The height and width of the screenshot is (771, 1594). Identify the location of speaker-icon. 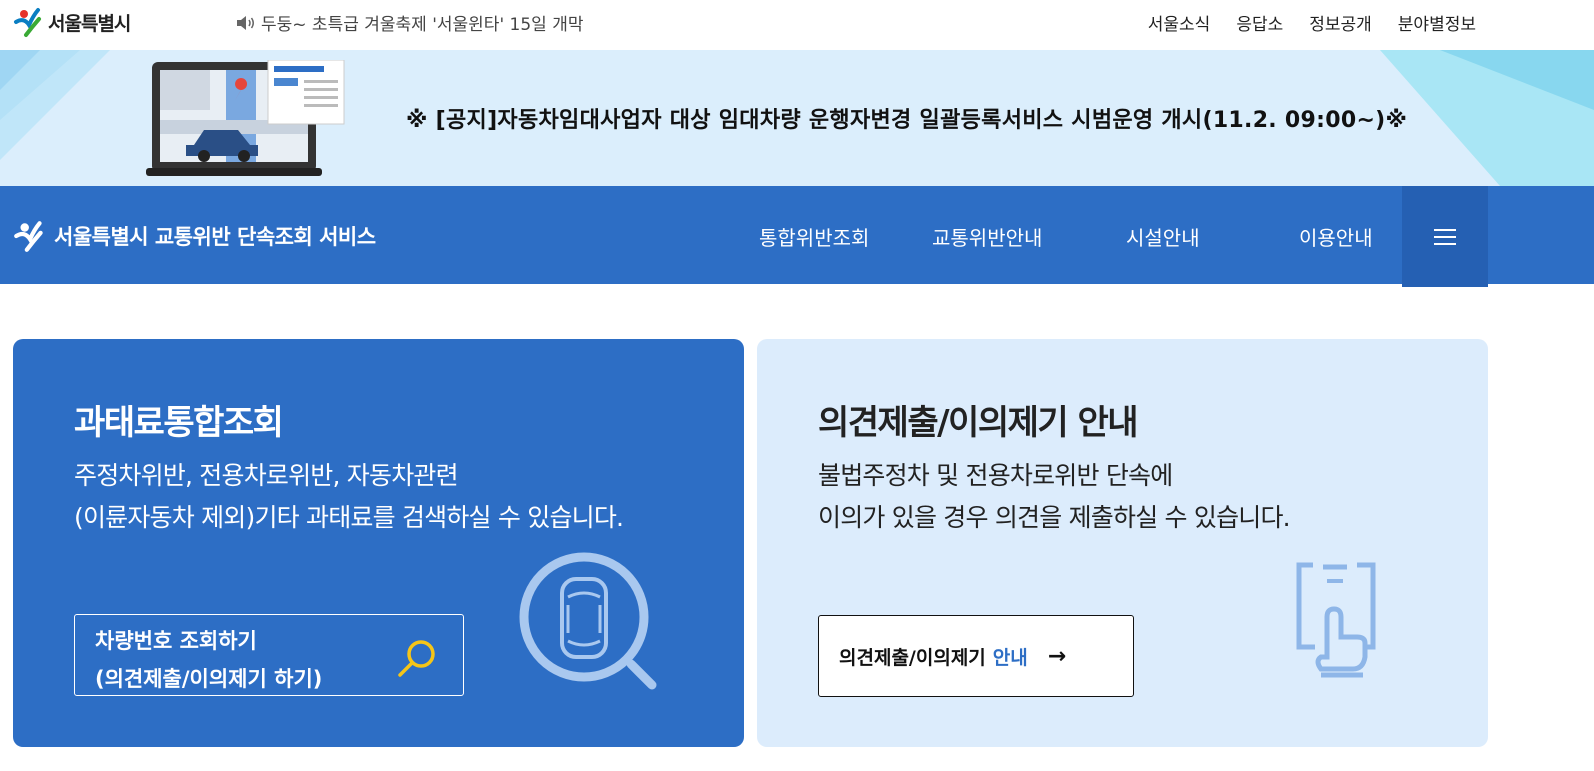
(245, 22).